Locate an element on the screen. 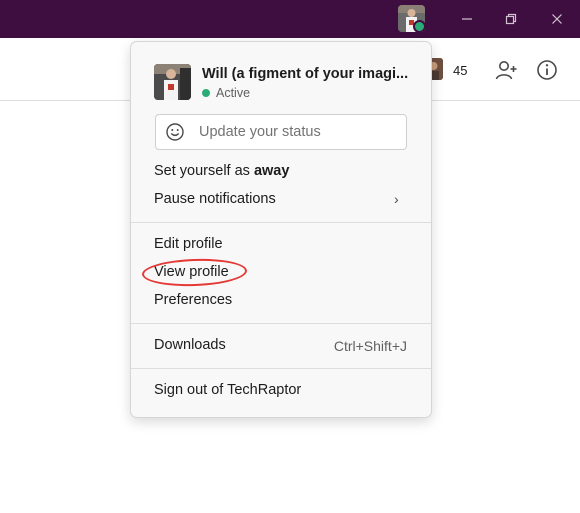  minimize-button is located at coordinates (467, 19).